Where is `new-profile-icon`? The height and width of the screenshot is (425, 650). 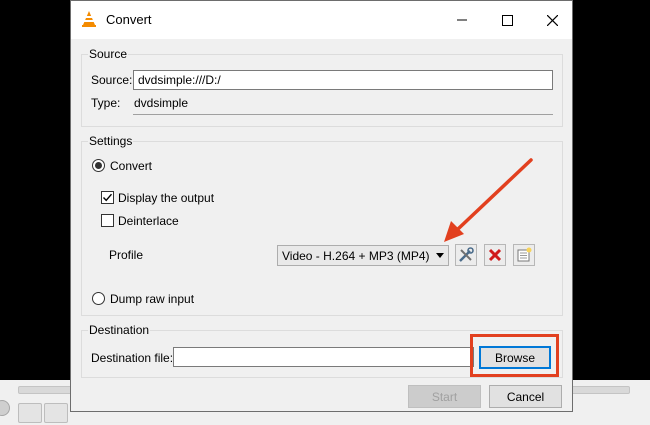 new-profile-icon is located at coordinates (524, 254).